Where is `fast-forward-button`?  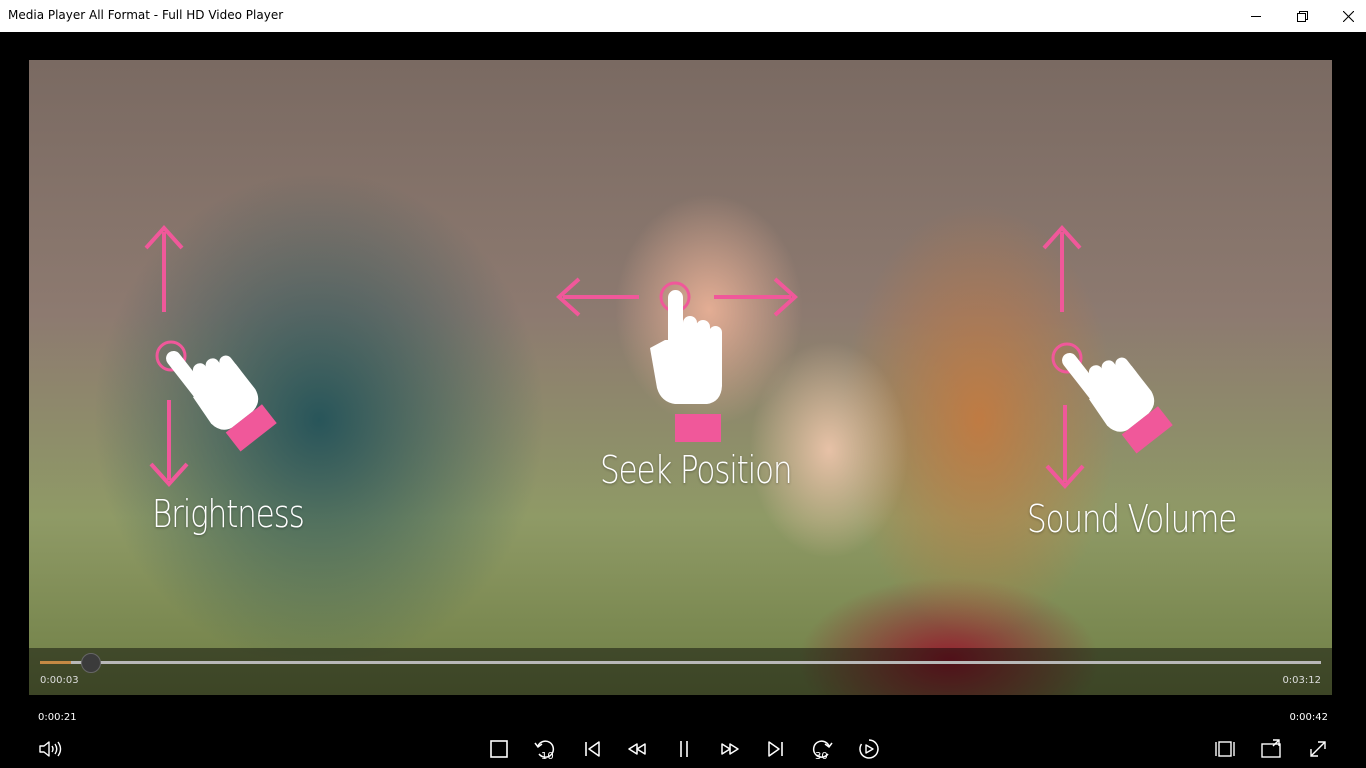 fast-forward-button is located at coordinates (730, 749).